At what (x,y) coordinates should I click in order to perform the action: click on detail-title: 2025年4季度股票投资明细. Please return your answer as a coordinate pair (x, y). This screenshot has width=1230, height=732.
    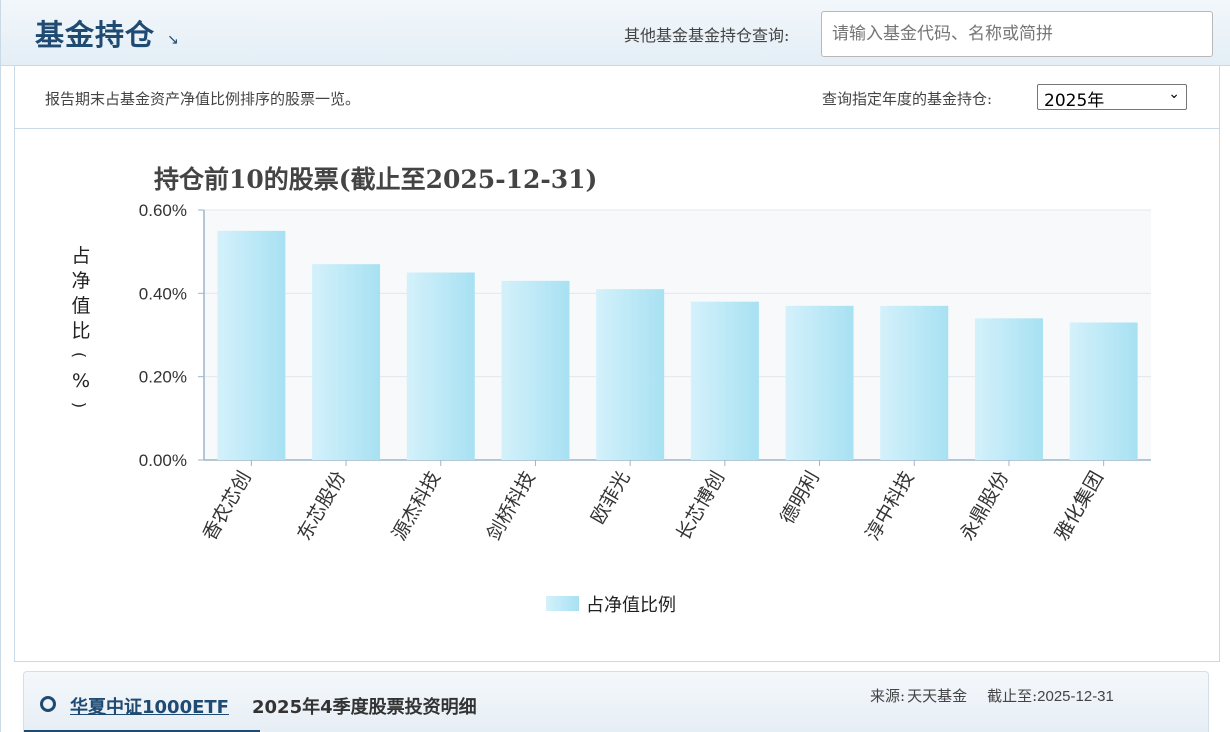
    Looking at the image, I should click on (364, 707).